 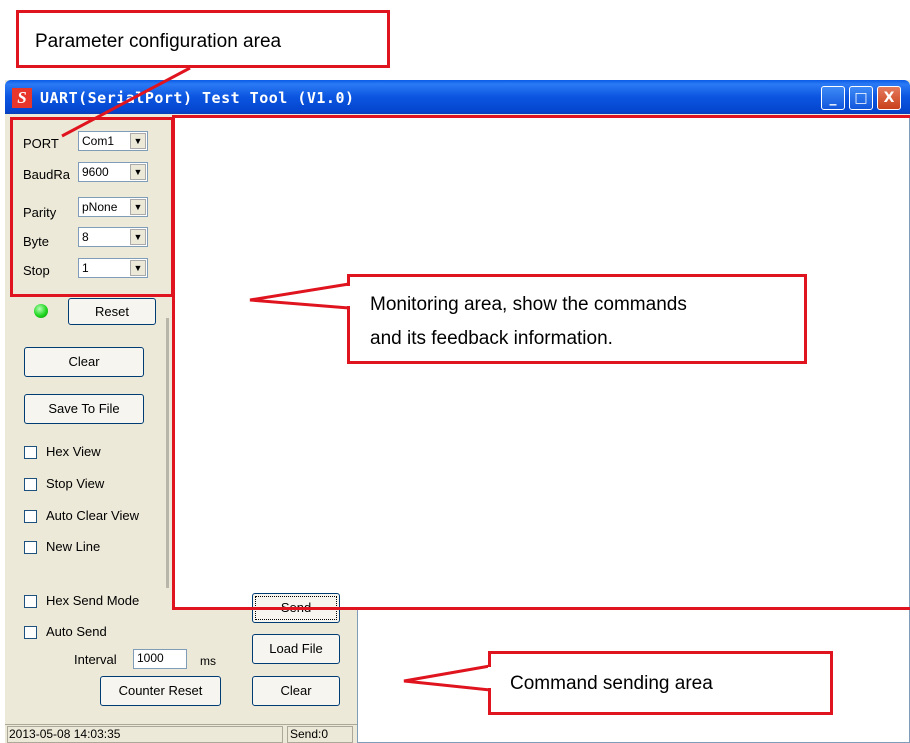 What do you see at coordinates (348, 335) in the screenshot?
I see `monitor-callout-left-edge-low` at bounding box center [348, 335].